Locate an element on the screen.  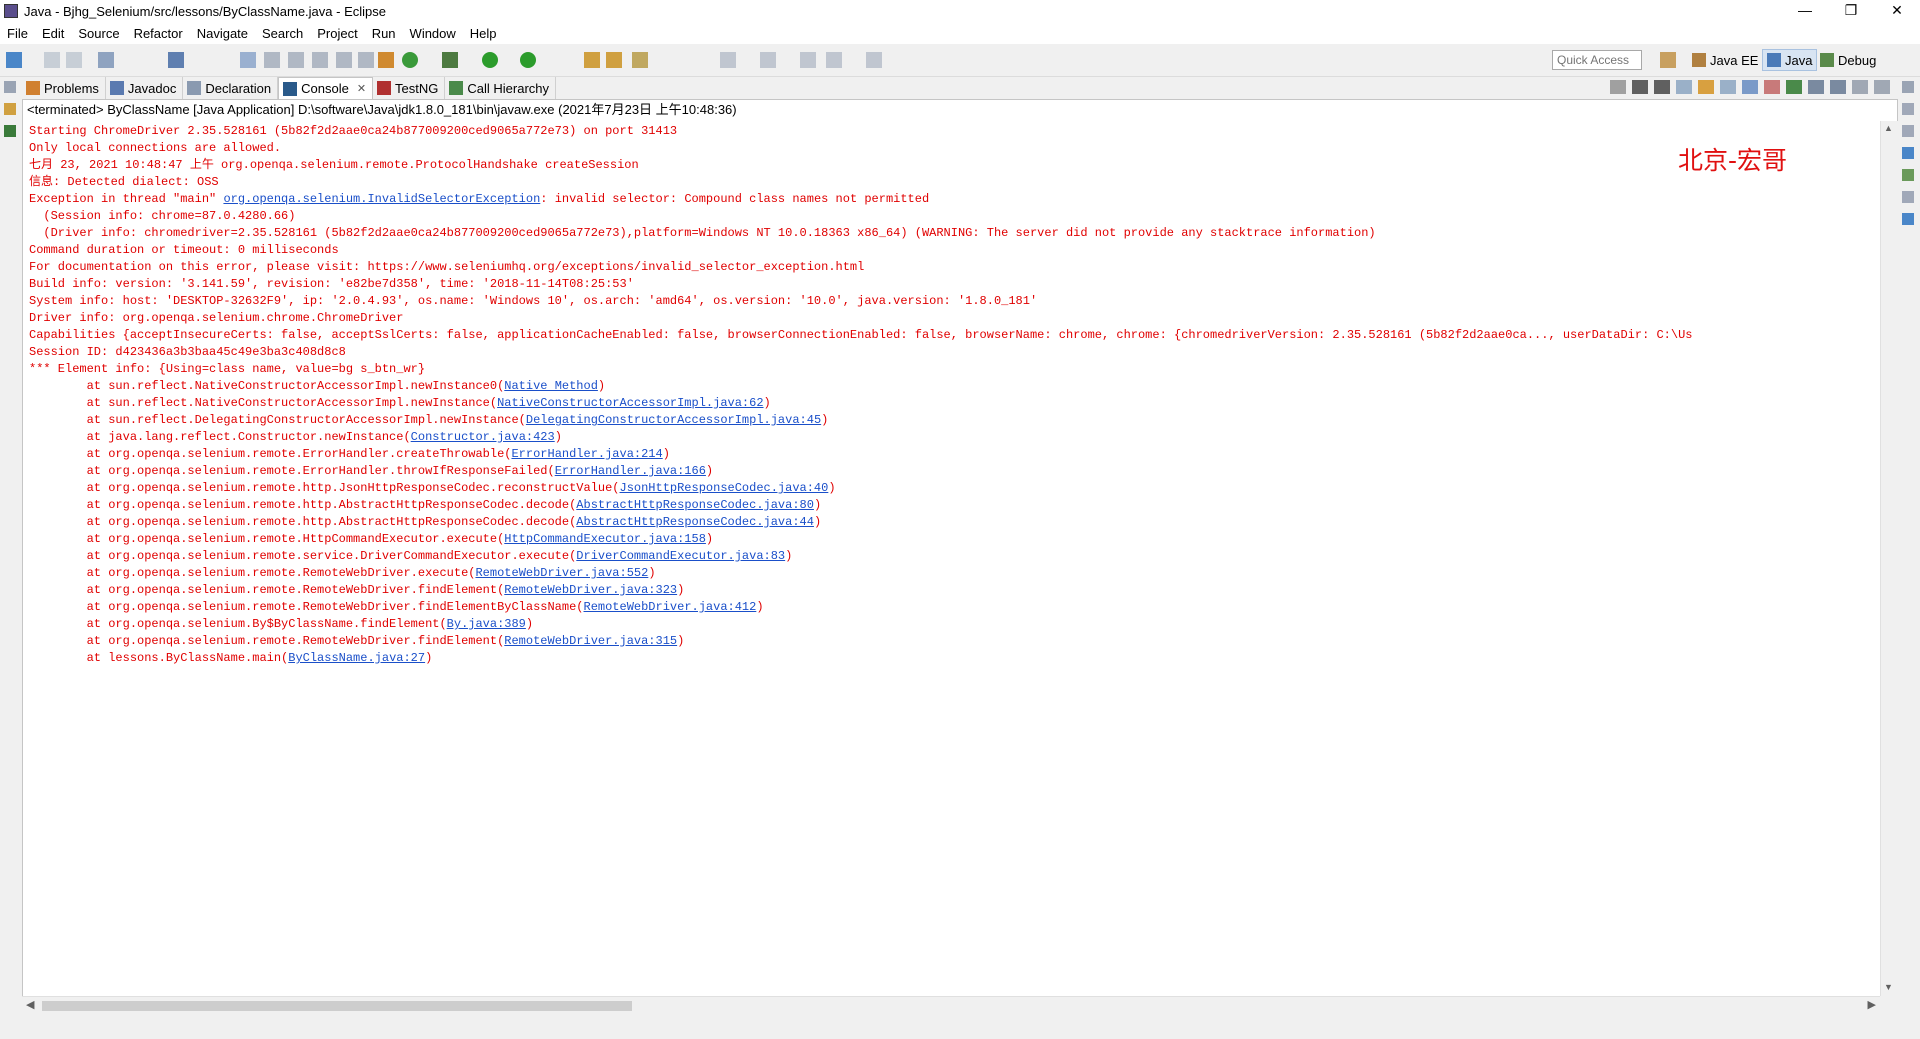
outline-icon is located at coordinates (1908, 153).